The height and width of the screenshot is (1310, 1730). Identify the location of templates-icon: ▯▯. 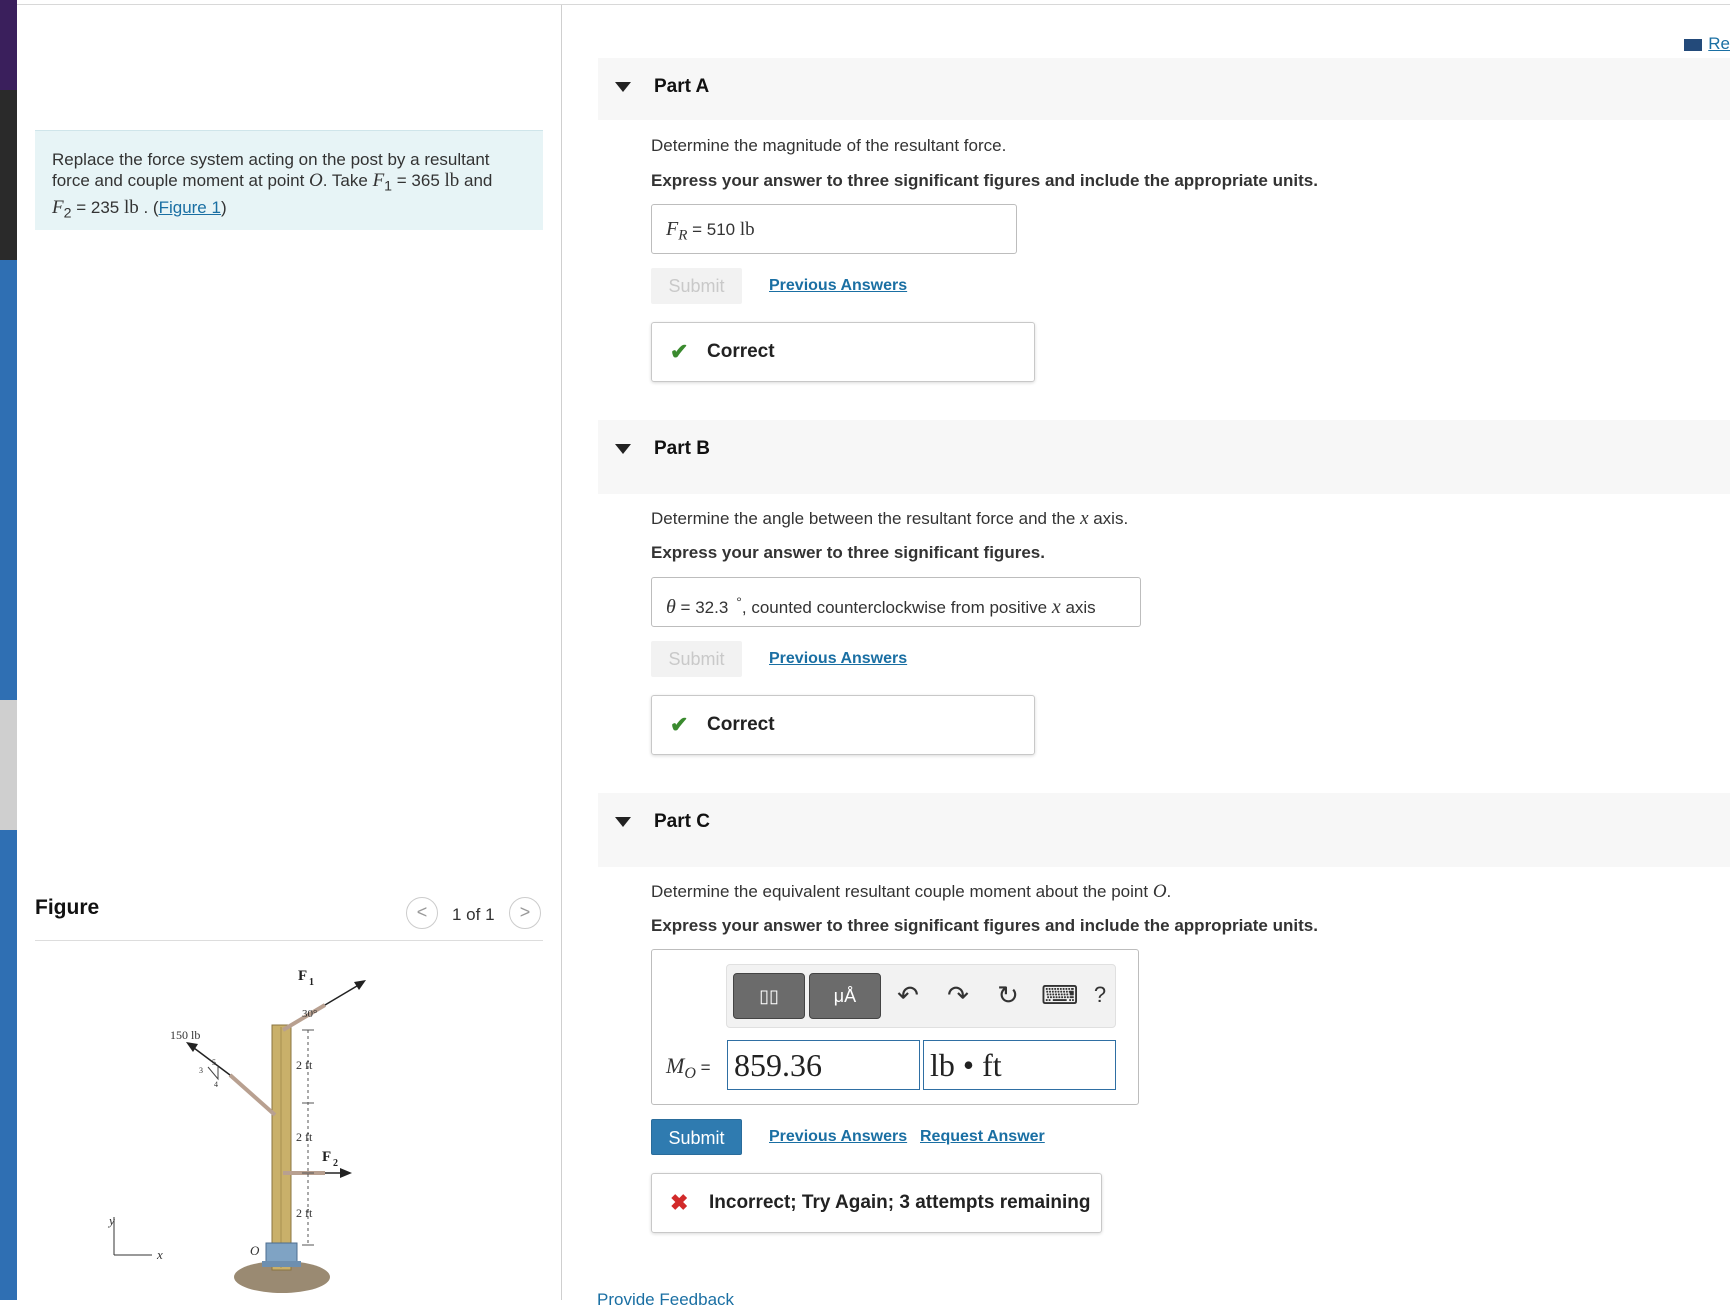
(769, 996).